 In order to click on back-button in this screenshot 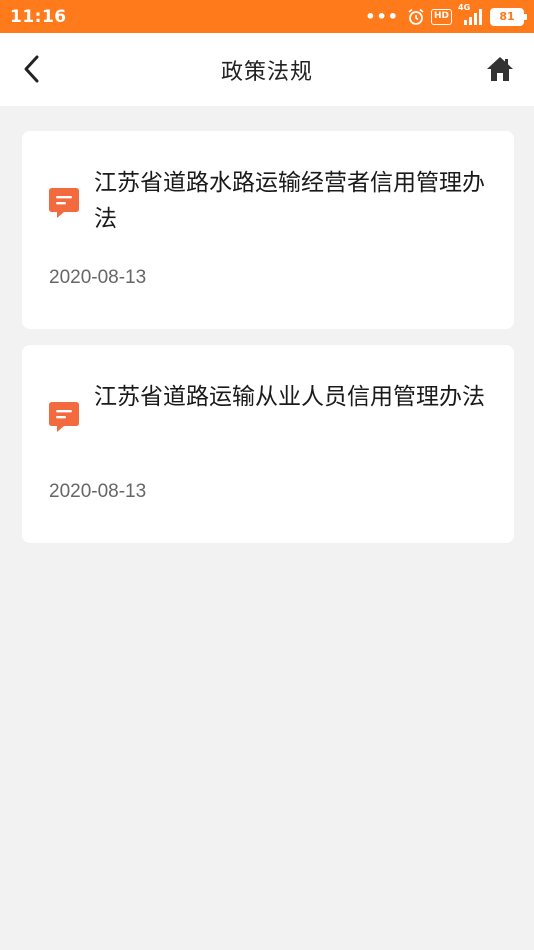, I will do `click(32, 69)`.